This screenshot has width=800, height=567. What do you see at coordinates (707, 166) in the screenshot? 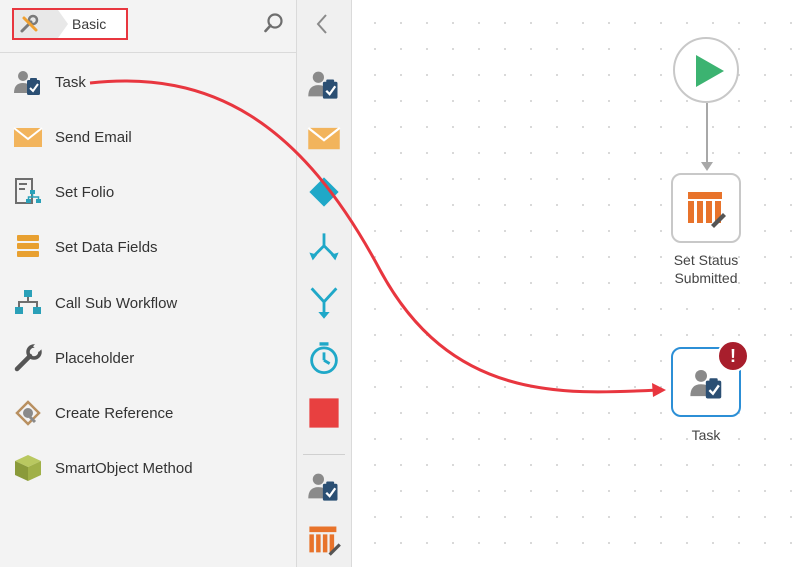
I see `connector-arrow` at bounding box center [707, 166].